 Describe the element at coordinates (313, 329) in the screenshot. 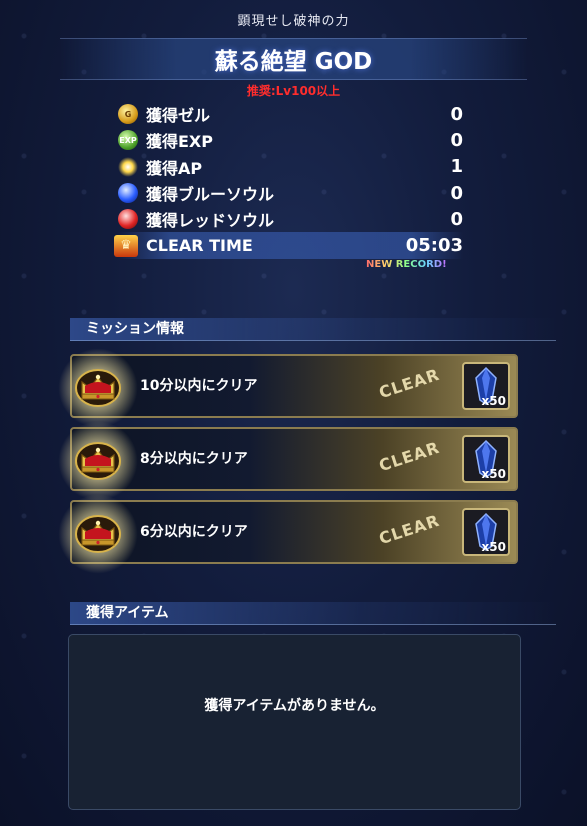

I see `missions-heading: ミッション情報` at that location.